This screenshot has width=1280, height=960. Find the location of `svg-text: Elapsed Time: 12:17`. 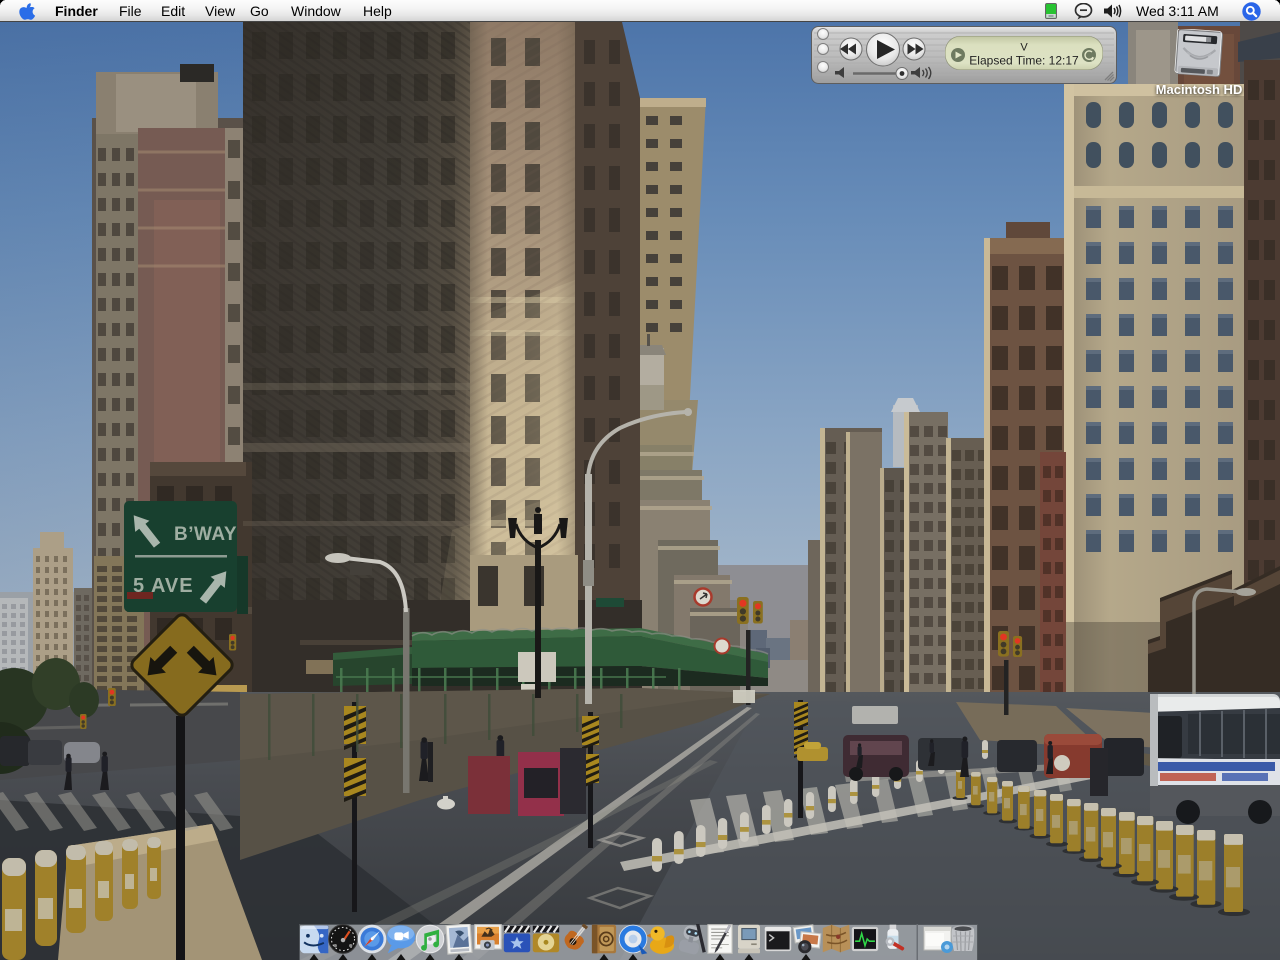

svg-text: Elapsed Time: 12:17 is located at coordinates (1024, 61).